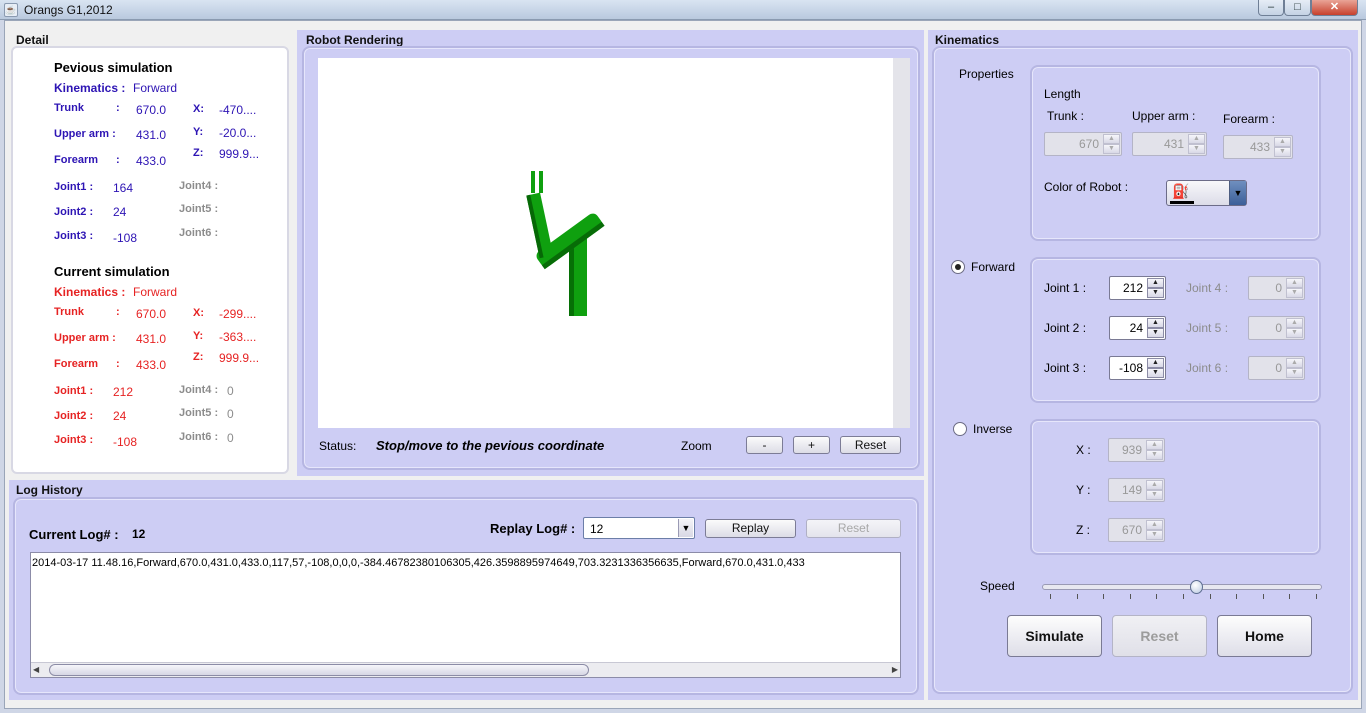 Image resolution: width=1366 pixels, height=713 pixels. I want to click on prev-joint3-label: Joint3 :, so click(74, 236).